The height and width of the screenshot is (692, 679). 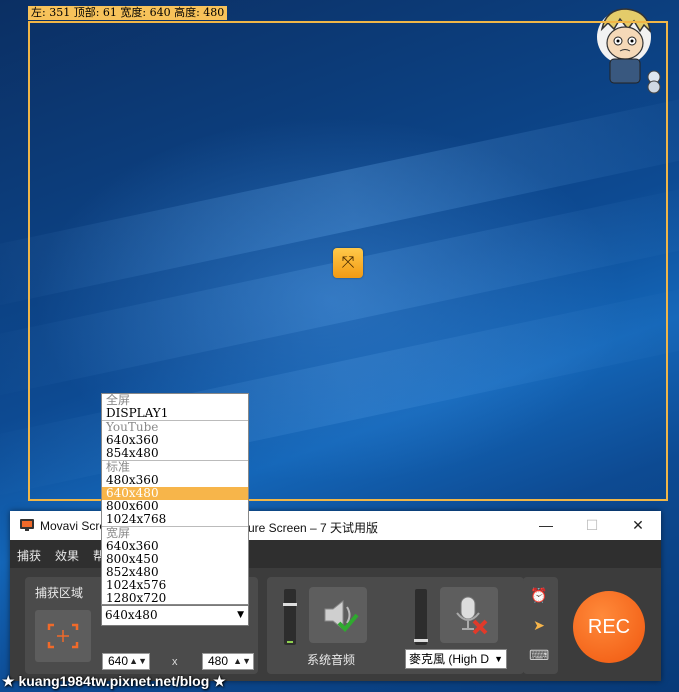 What do you see at coordinates (348, 263) in the screenshot?
I see `move-handle-icon: ⤧` at bounding box center [348, 263].